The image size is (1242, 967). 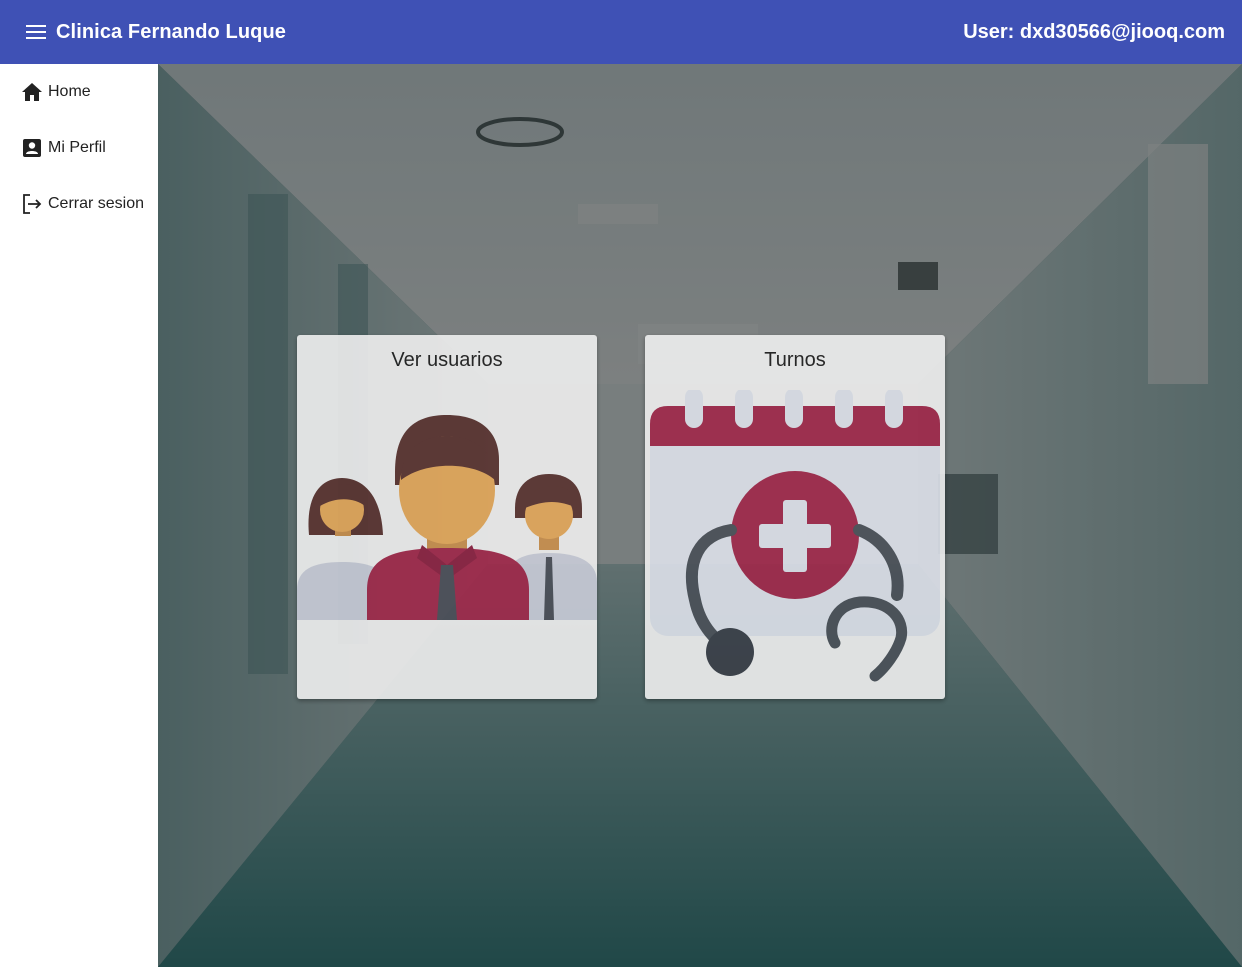 What do you see at coordinates (32, 204) in the screenshot?
I see `logout-icon` at bounding box center [32, 204].